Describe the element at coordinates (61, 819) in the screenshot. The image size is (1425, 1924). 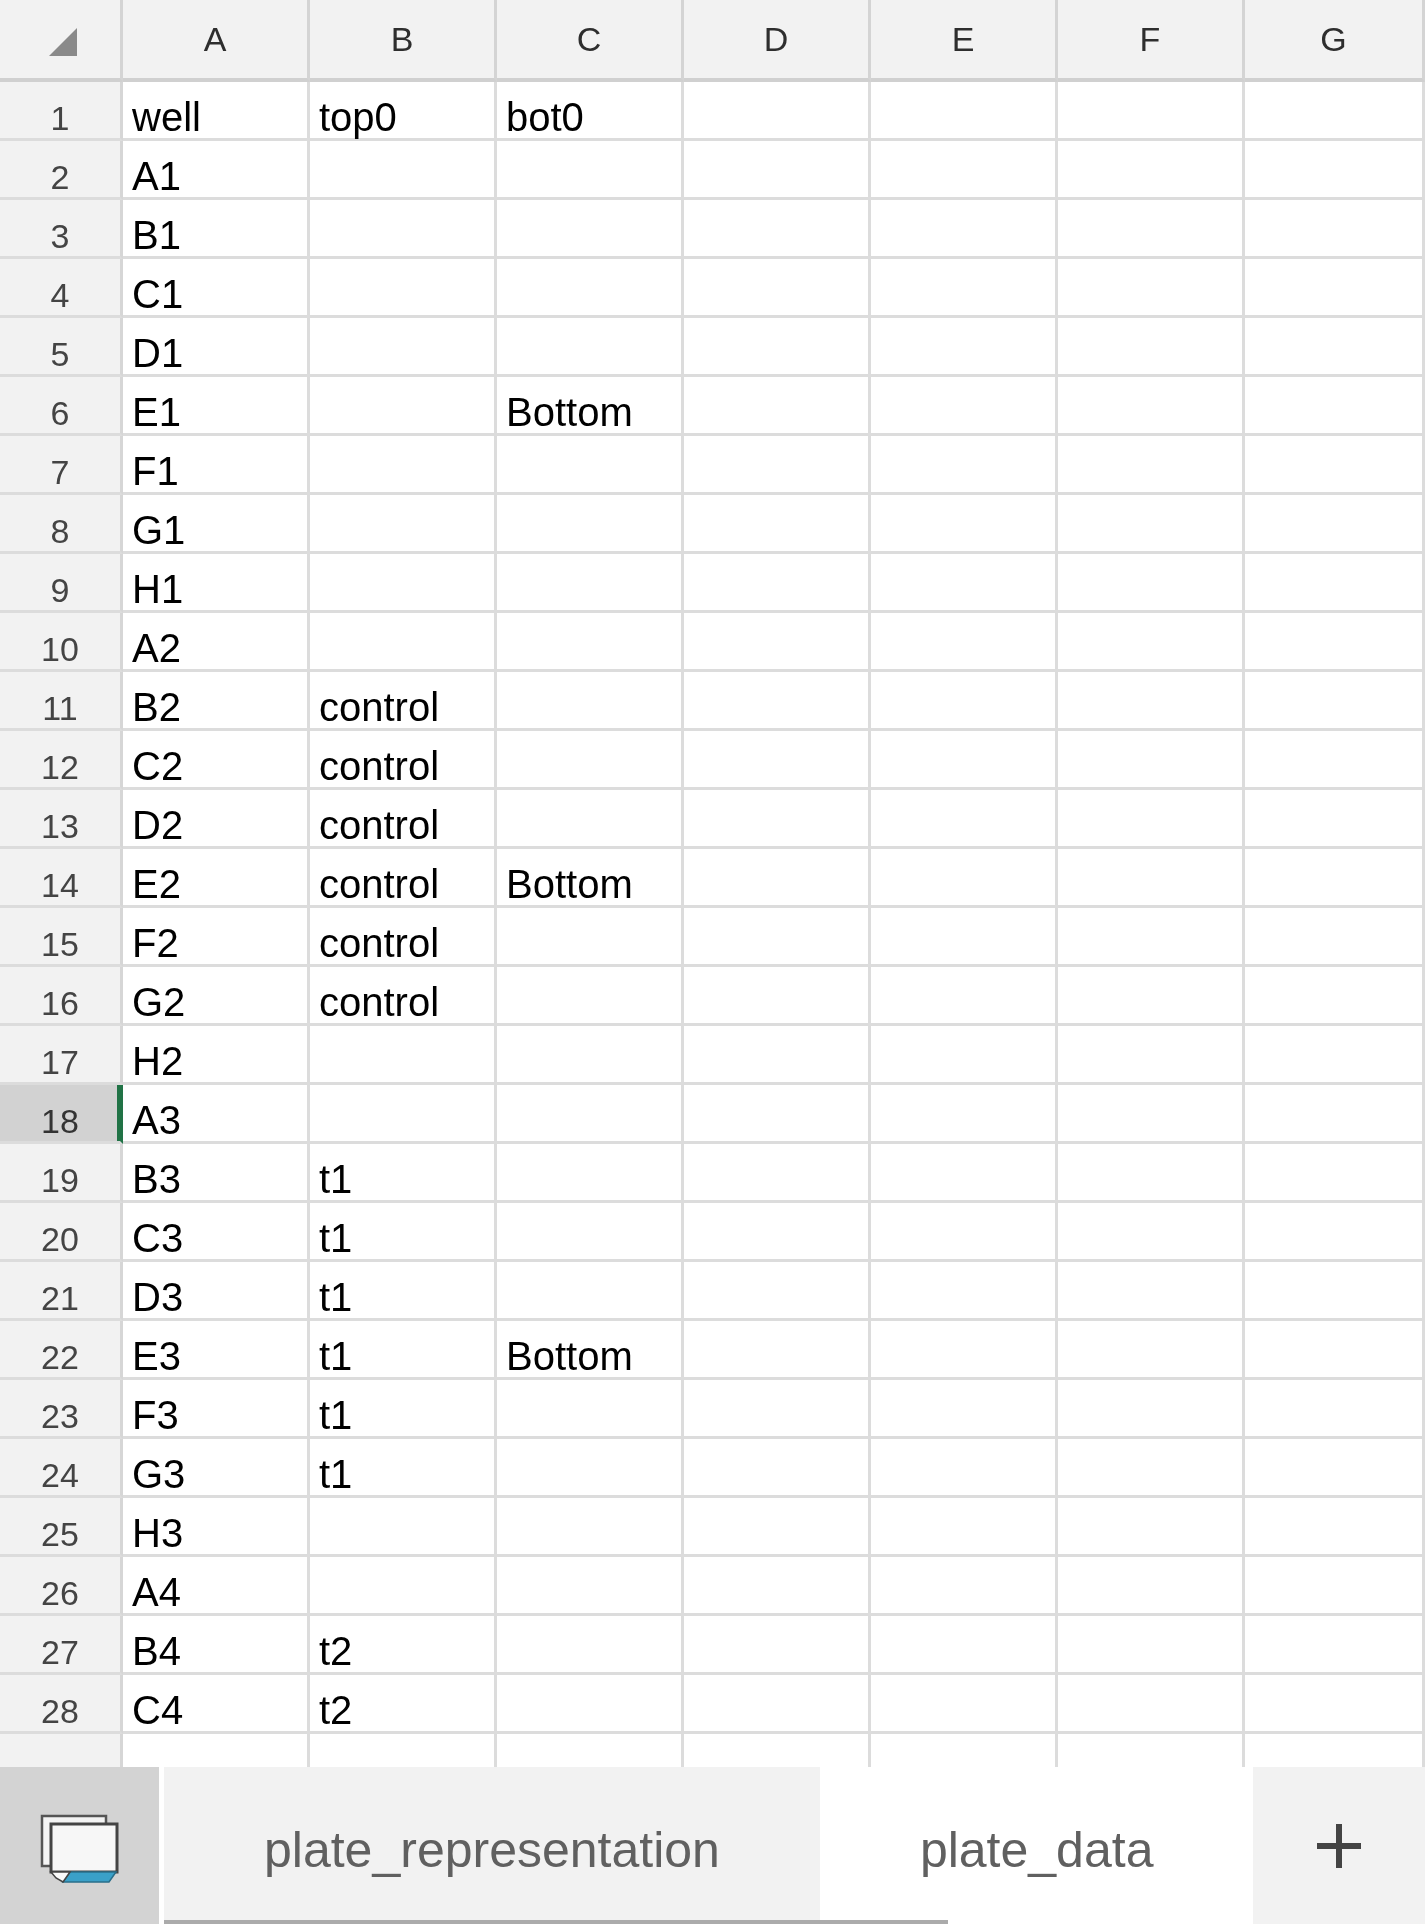
I see `row-header: 13` at that location.